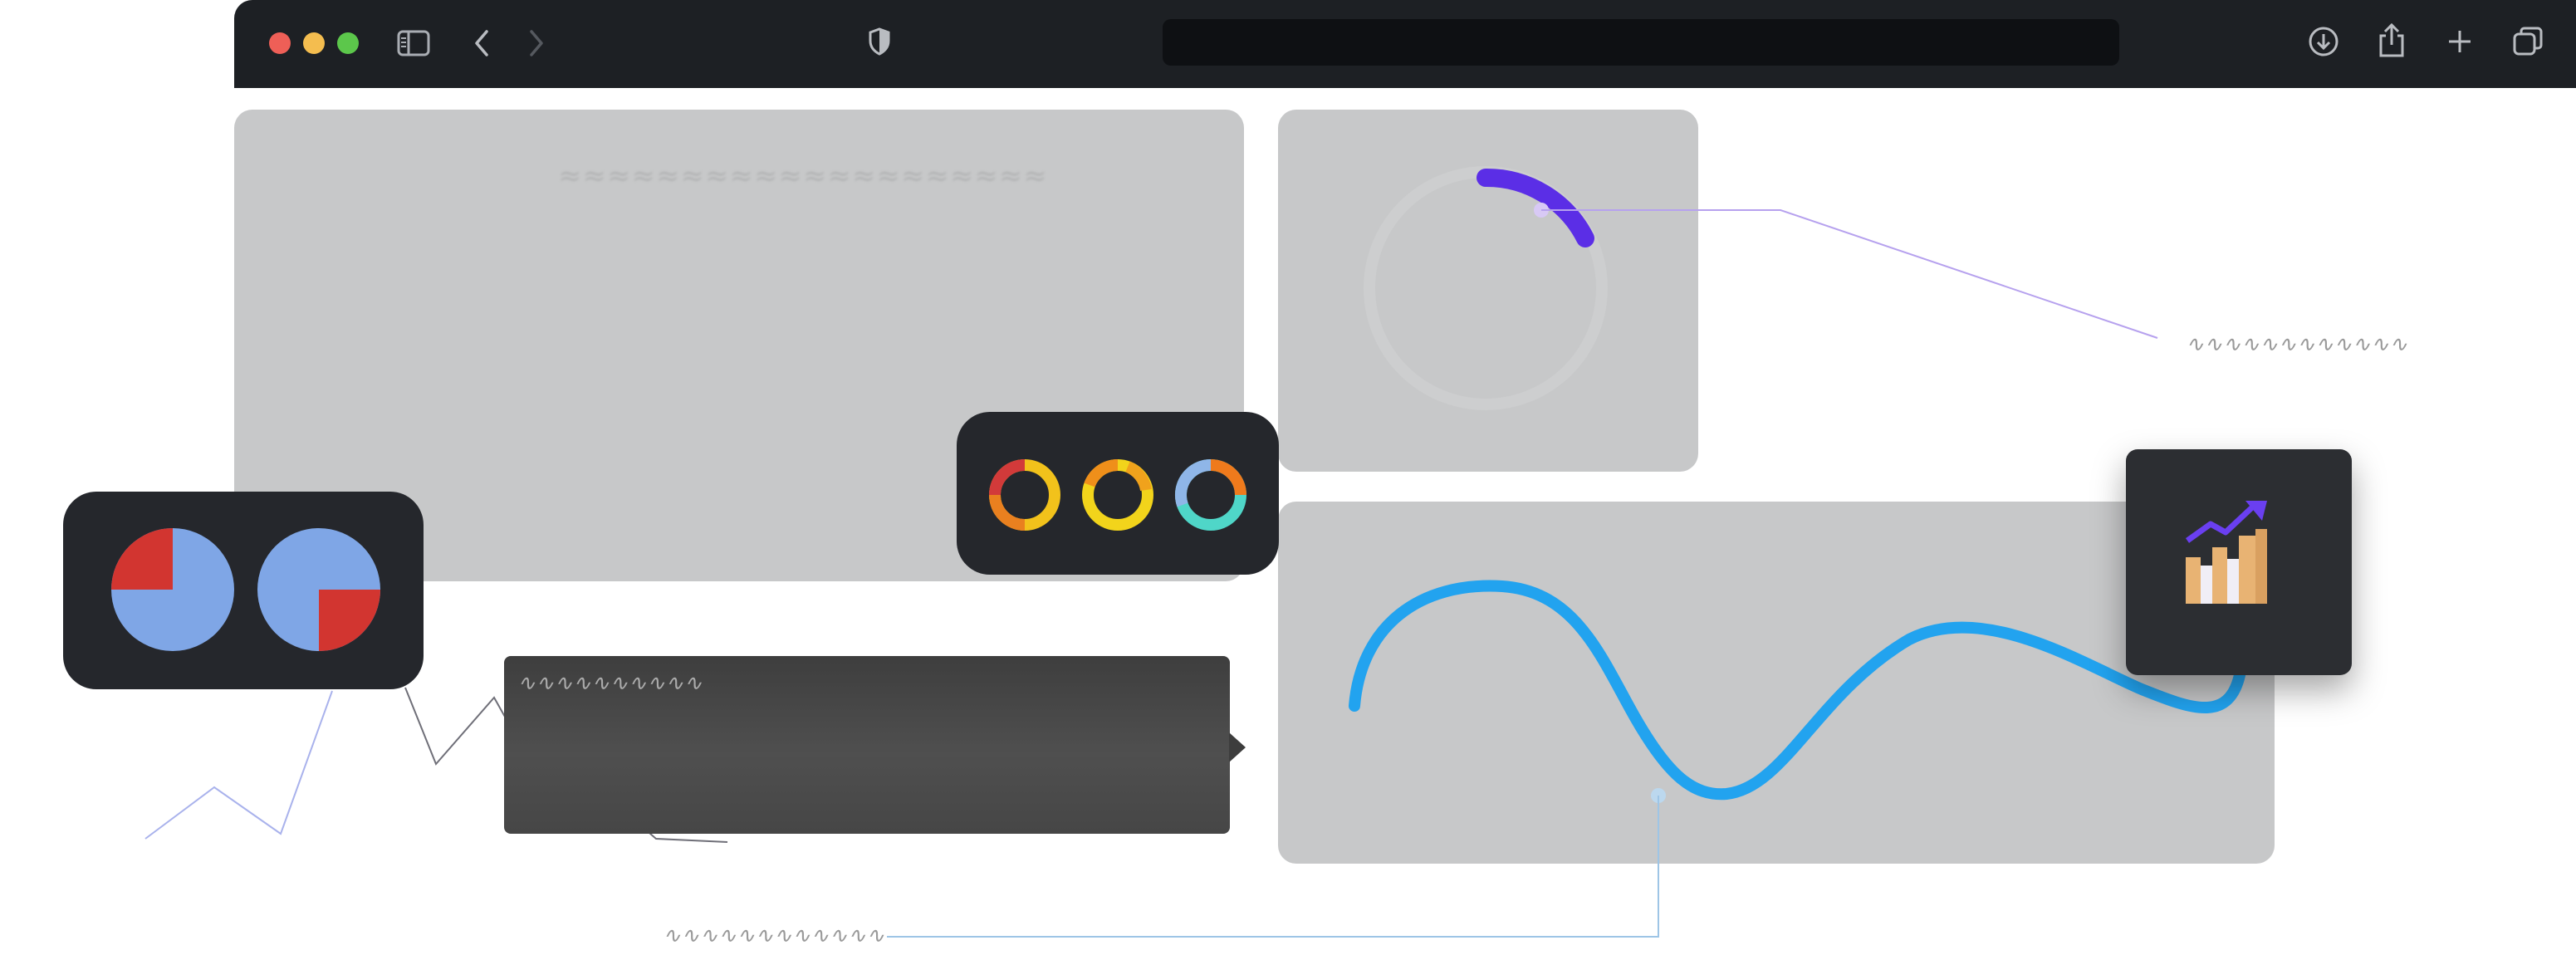 This screenshot has height=955, width=2576. I want to click on bar-chart-trend-up-icon, so click(2226, 552).